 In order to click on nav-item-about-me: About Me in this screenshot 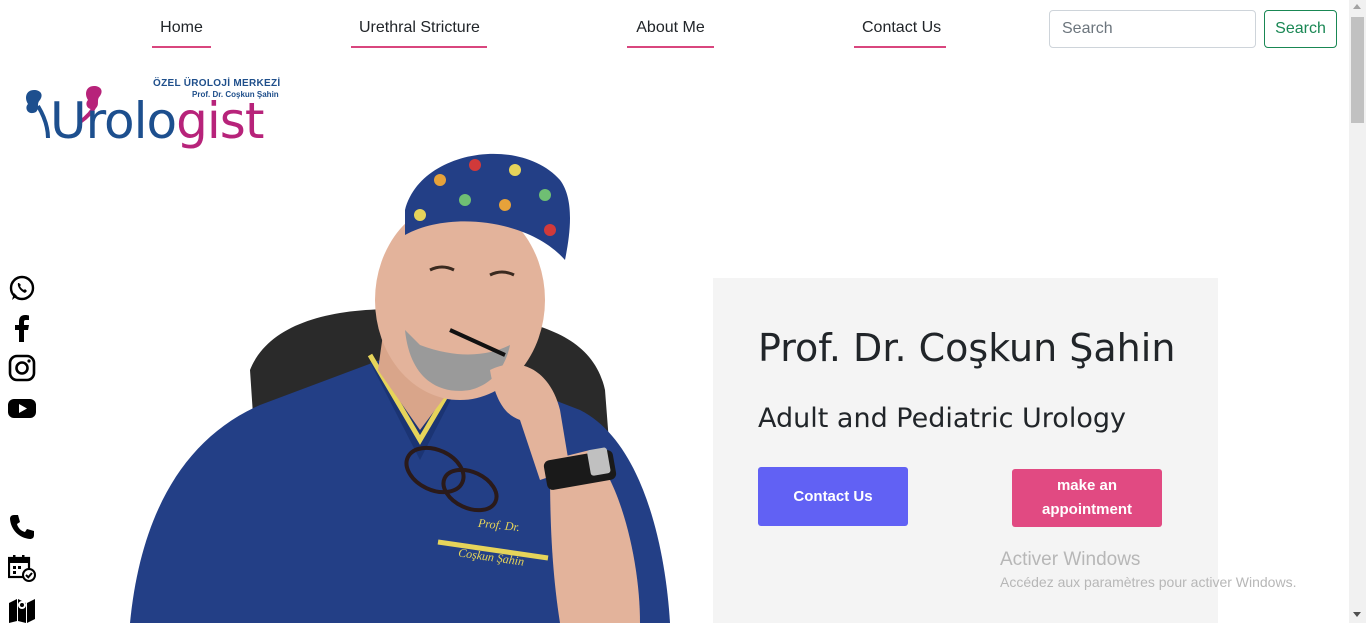, I will do `click(670, 33)`.